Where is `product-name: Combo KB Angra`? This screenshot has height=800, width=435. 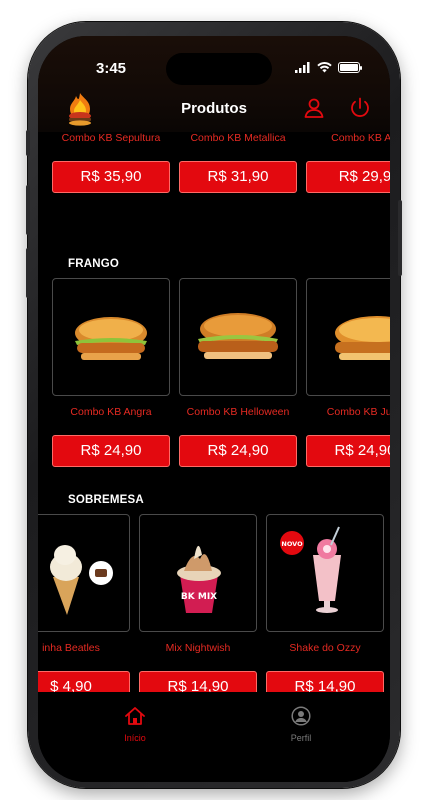 product-name: Combo KB Angra is located at coordinates (111, 412).